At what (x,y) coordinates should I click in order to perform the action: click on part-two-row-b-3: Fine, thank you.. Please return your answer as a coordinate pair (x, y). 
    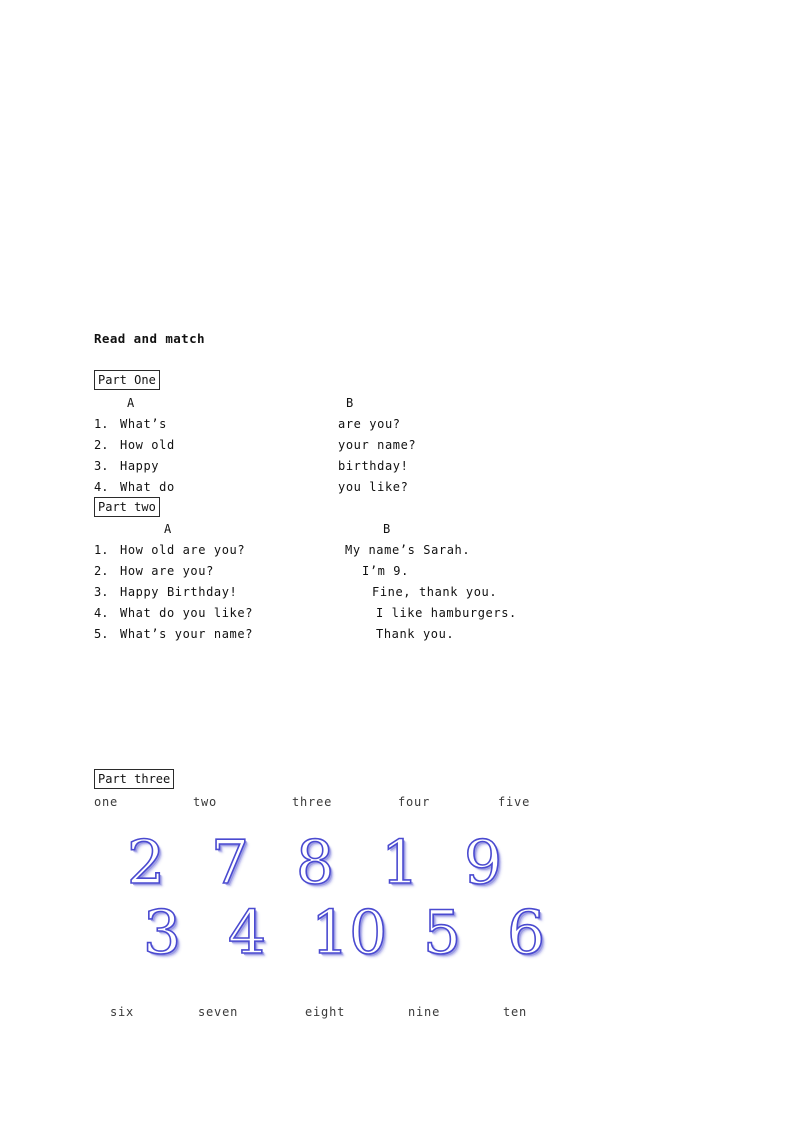
    Looking at the image, I should click on (435, 592).